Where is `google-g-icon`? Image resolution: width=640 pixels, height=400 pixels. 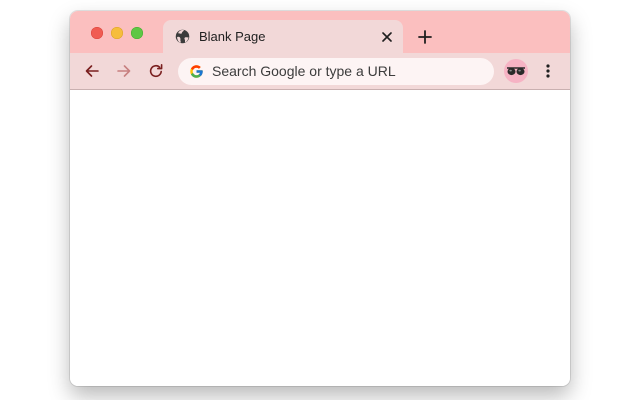
google-g-icon is located at coordinates (196, 71).